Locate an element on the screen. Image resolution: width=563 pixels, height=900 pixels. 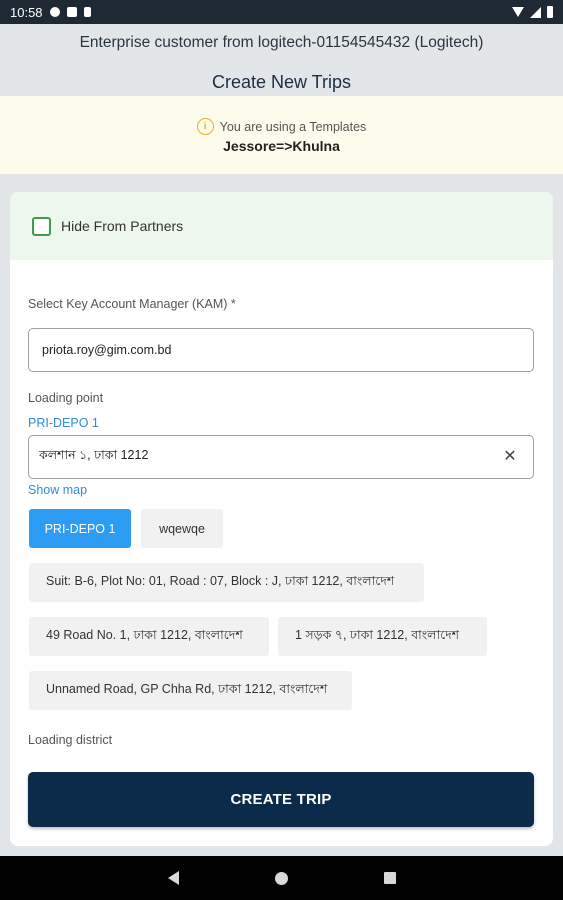
message-notification-icon is located at coordinates (54, 12).